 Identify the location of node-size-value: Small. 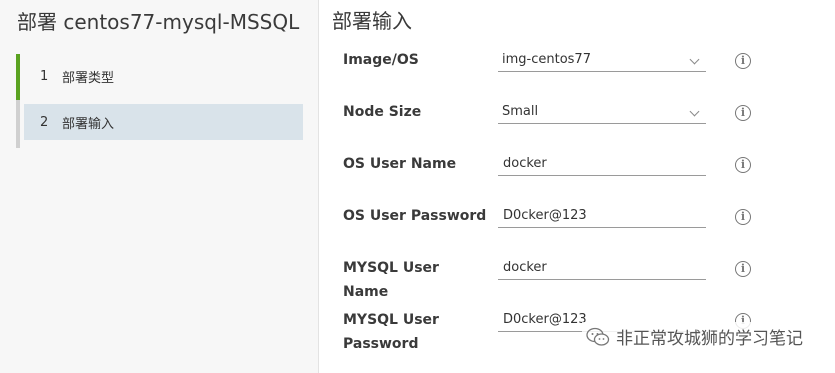
(520, 111).